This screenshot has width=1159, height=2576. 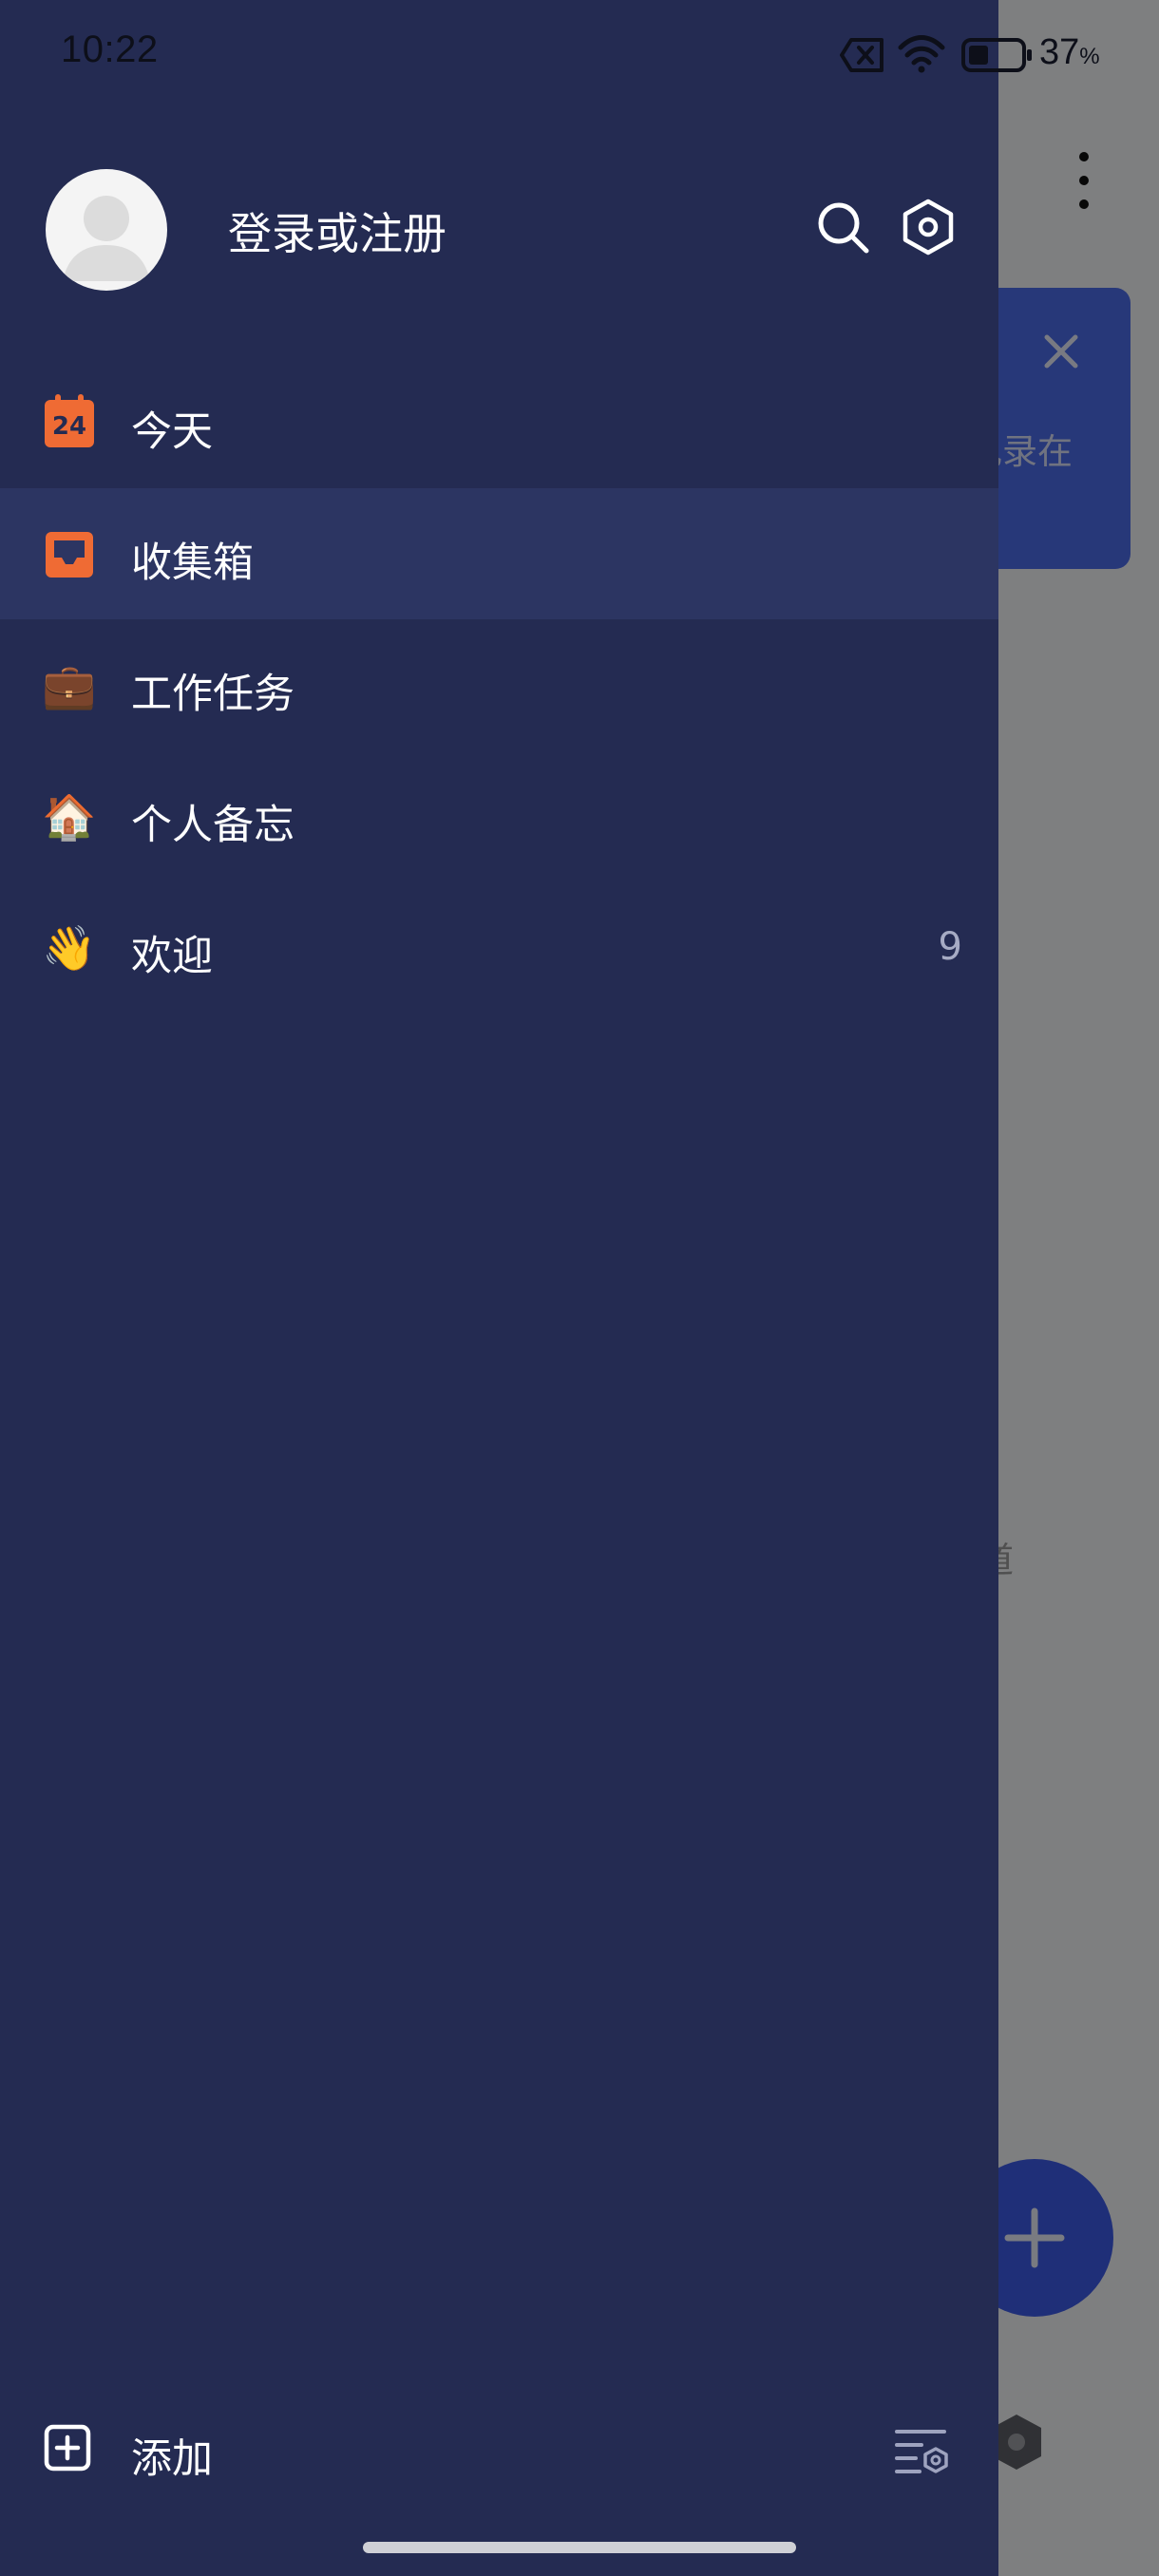 I want to click on nav-item-today: 24 今天, so click(x=499, y=422).